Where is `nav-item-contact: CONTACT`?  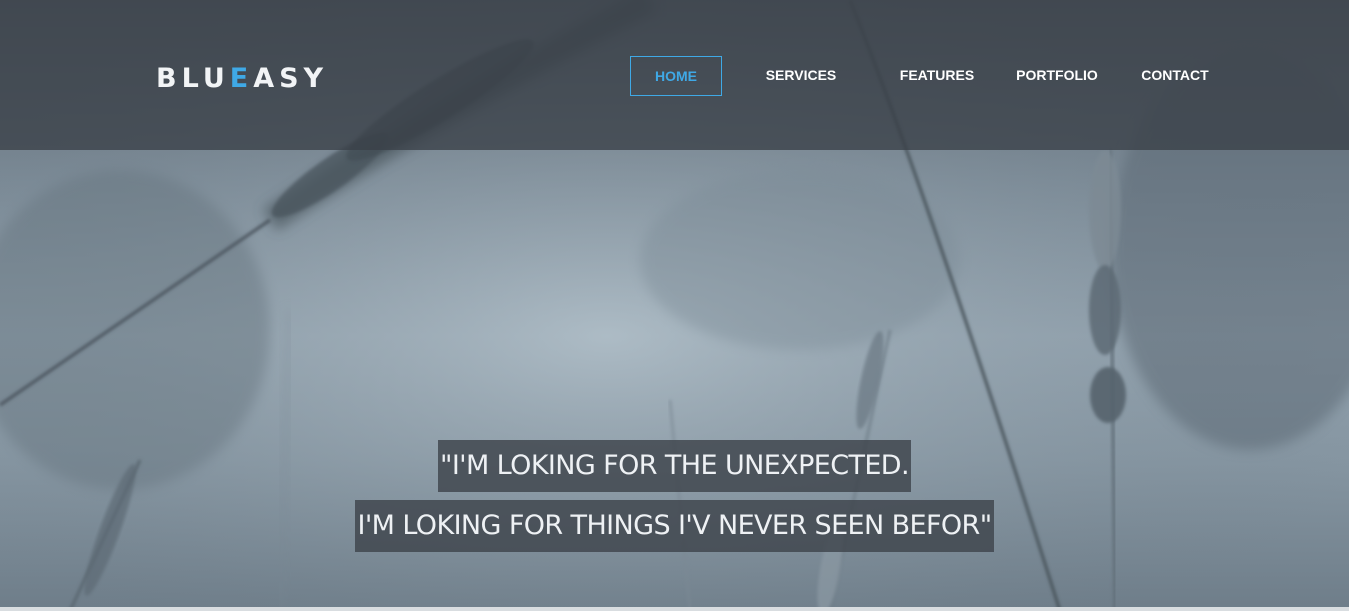
nav-item-contact: CONTACT is located at coordinates (1175, 76).